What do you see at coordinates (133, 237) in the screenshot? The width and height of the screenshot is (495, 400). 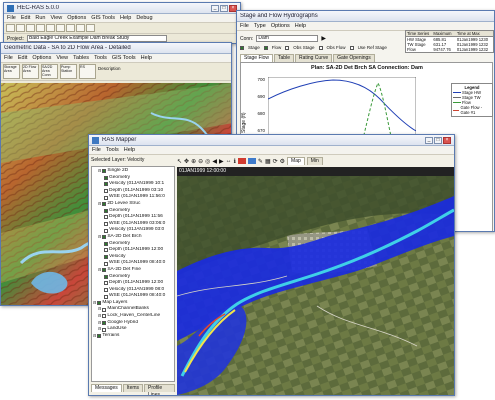 I see `tree-item: ⊟ SA-2D Det Brch` at bounding box center [133, 237].